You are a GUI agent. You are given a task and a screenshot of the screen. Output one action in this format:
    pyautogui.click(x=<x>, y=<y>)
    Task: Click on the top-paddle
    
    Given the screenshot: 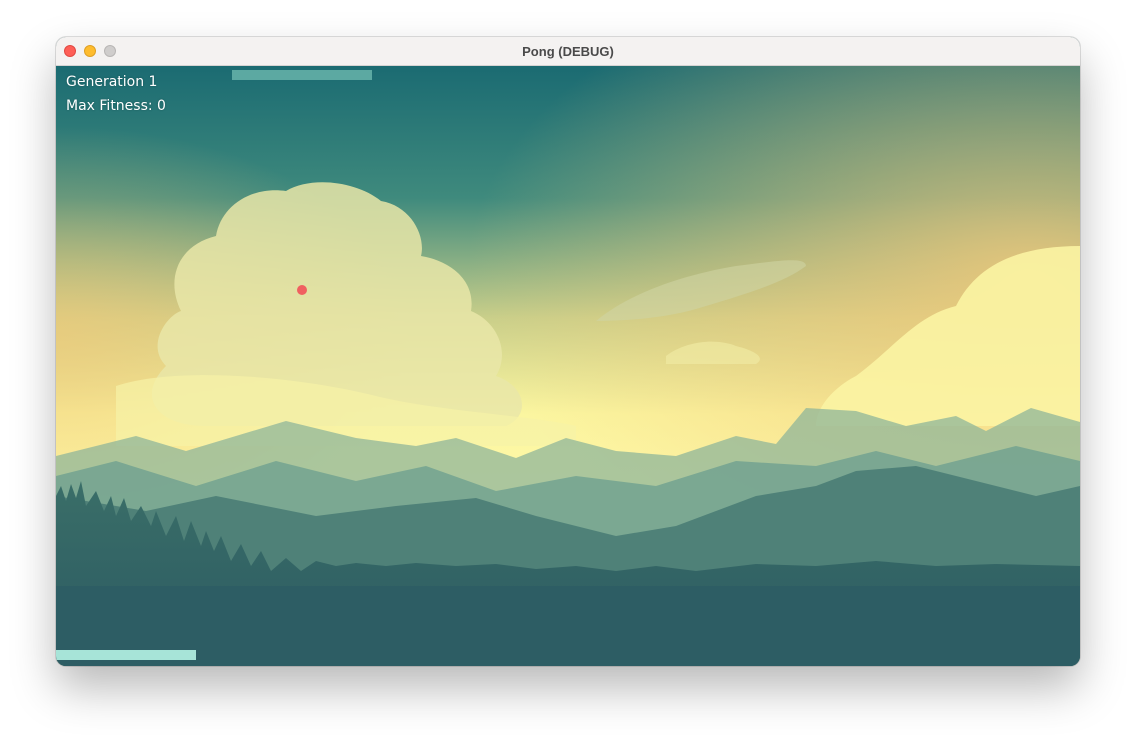 What is the action you would take?
    pyautogui.click(x=302, y=75)
    